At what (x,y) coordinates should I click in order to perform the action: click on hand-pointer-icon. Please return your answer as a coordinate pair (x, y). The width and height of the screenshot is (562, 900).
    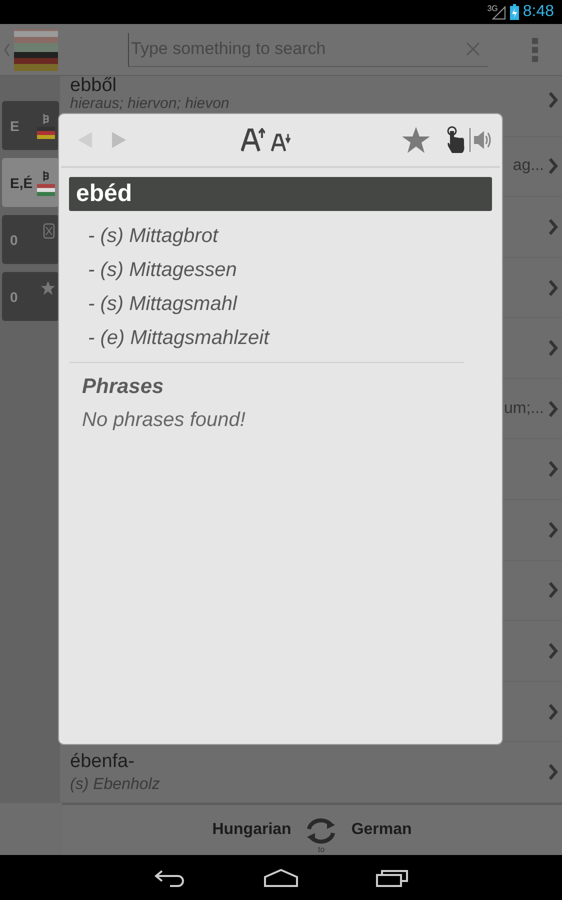
    Looking at the image, I should click on (456, 140).